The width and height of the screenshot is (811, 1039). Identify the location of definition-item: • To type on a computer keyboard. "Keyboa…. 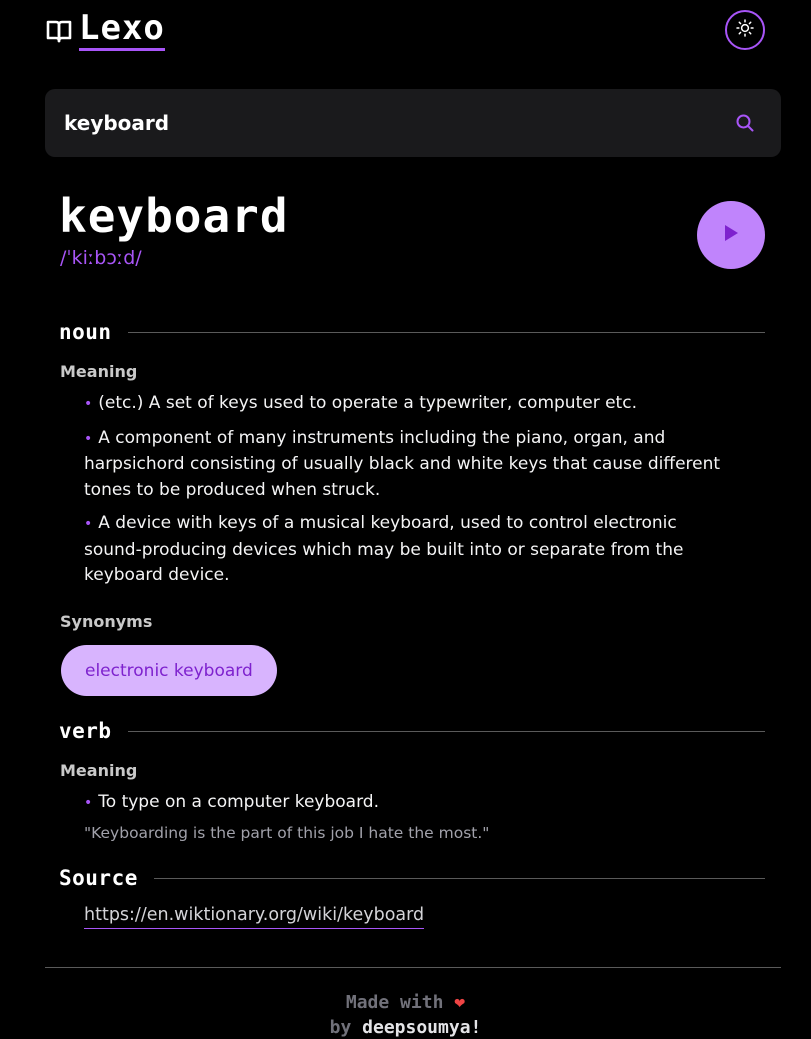
(404, 818).